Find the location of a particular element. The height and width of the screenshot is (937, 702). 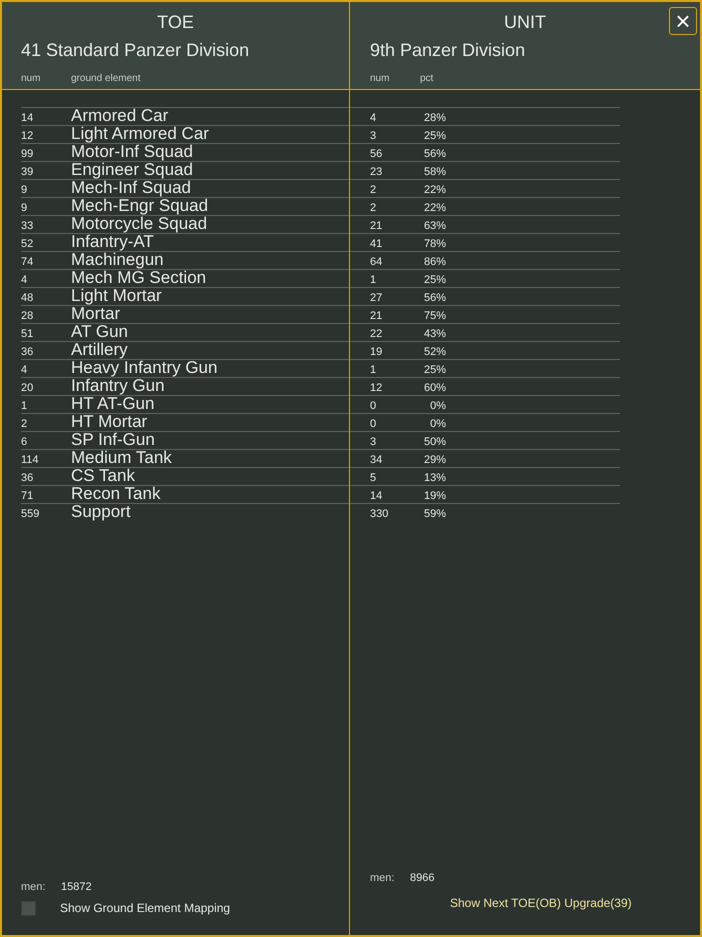

table-cell-text: 56 is located at coordinates (377, 154).